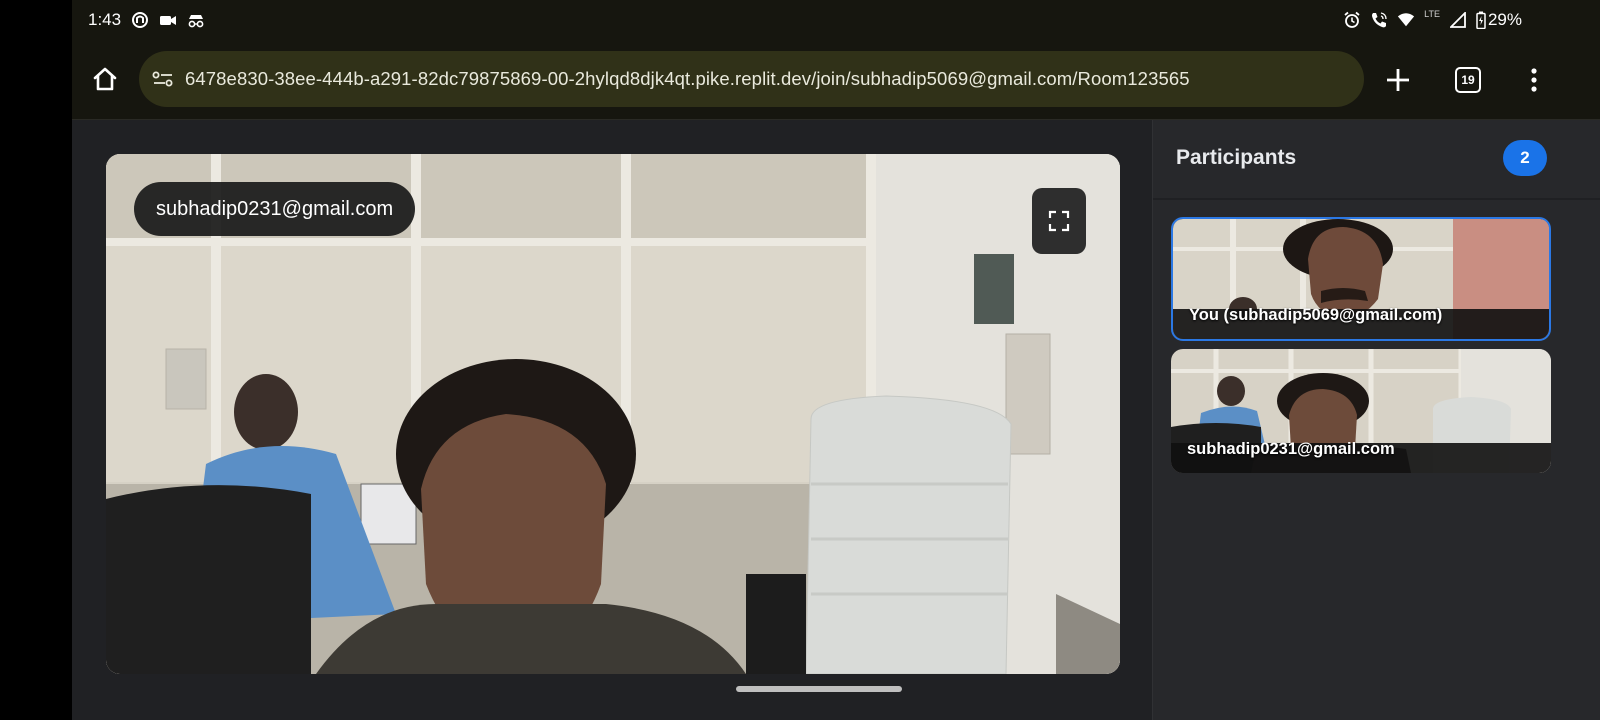  What do you see at coordinates (168, 20) in the screenshot?
I see `video-camera-icon` at bounding box center [168, 20].